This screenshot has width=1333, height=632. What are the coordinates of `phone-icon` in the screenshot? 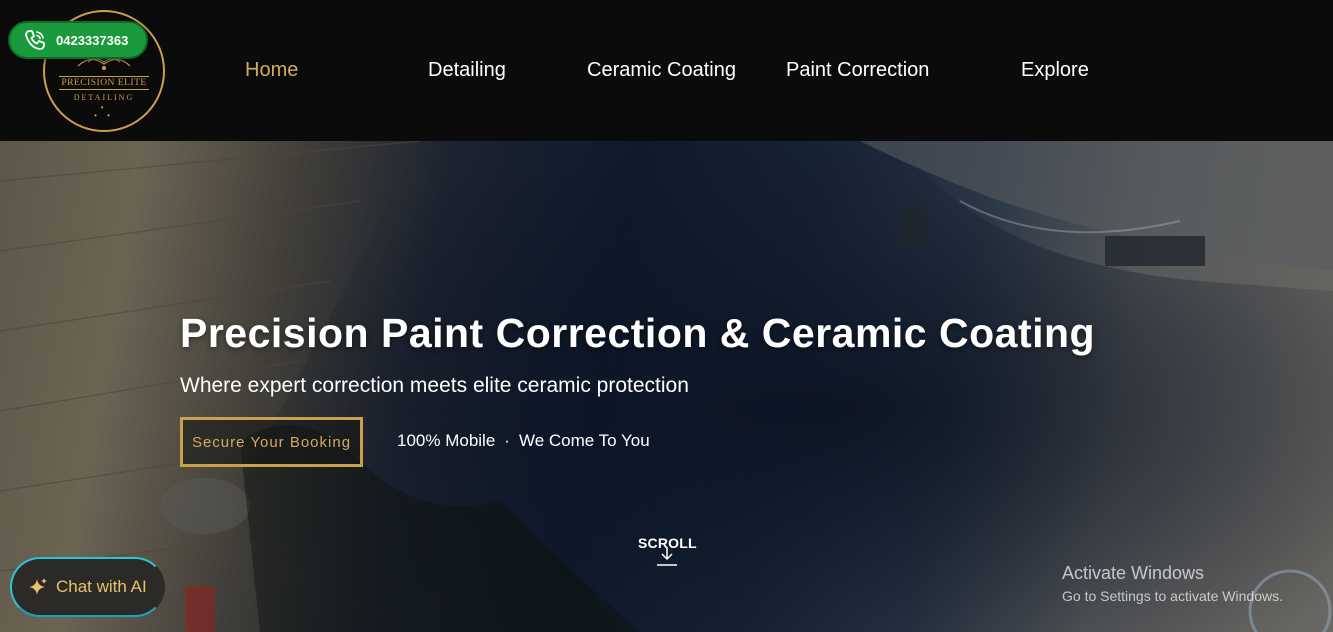 It's located at (35, 40).